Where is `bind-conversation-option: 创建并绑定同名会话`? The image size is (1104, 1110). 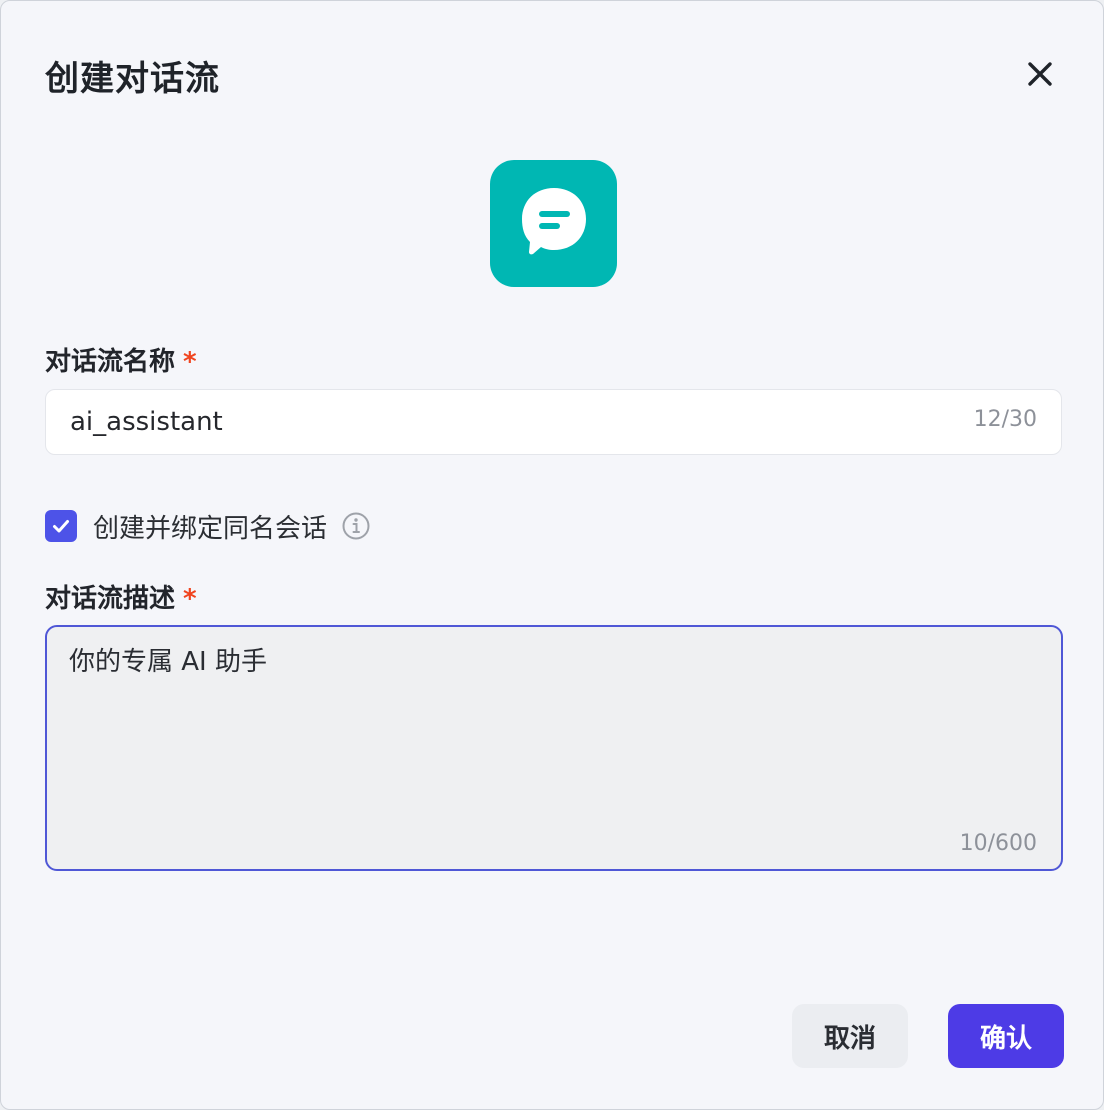
bind-conversation-option: 创建并绑定同名会话 is located at coordinates (208, 526).